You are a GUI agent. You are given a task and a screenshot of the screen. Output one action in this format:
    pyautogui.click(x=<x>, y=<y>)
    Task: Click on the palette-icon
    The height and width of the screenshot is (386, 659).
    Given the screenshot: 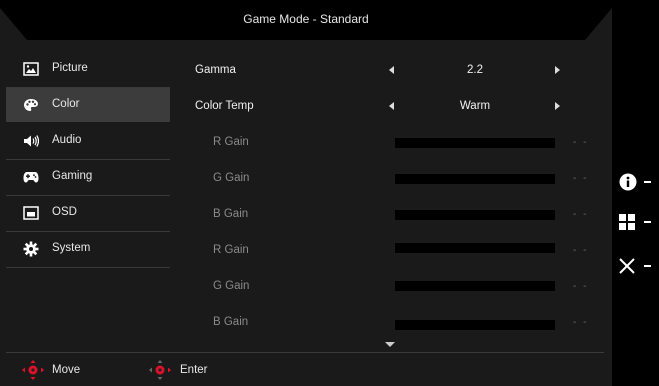 What is the action you would take?
    pyautogui.click(x=31, y=105)
    